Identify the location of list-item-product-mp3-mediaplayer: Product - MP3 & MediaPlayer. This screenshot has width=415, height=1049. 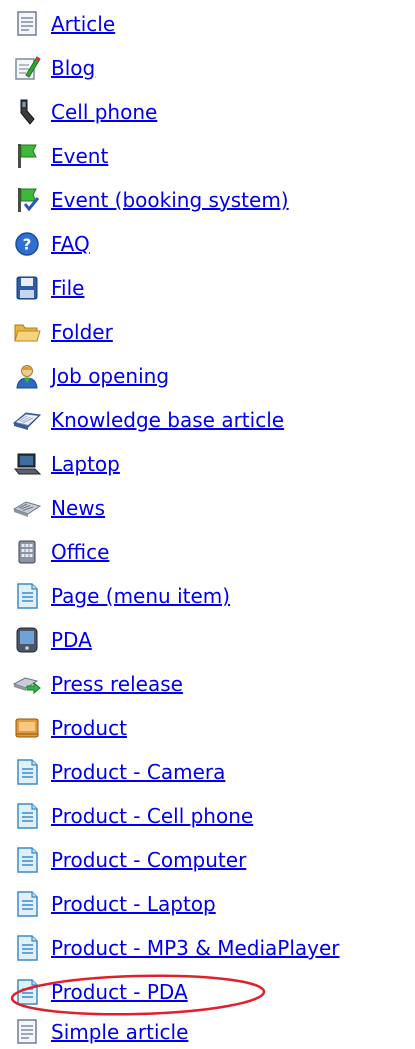
(176, 948).